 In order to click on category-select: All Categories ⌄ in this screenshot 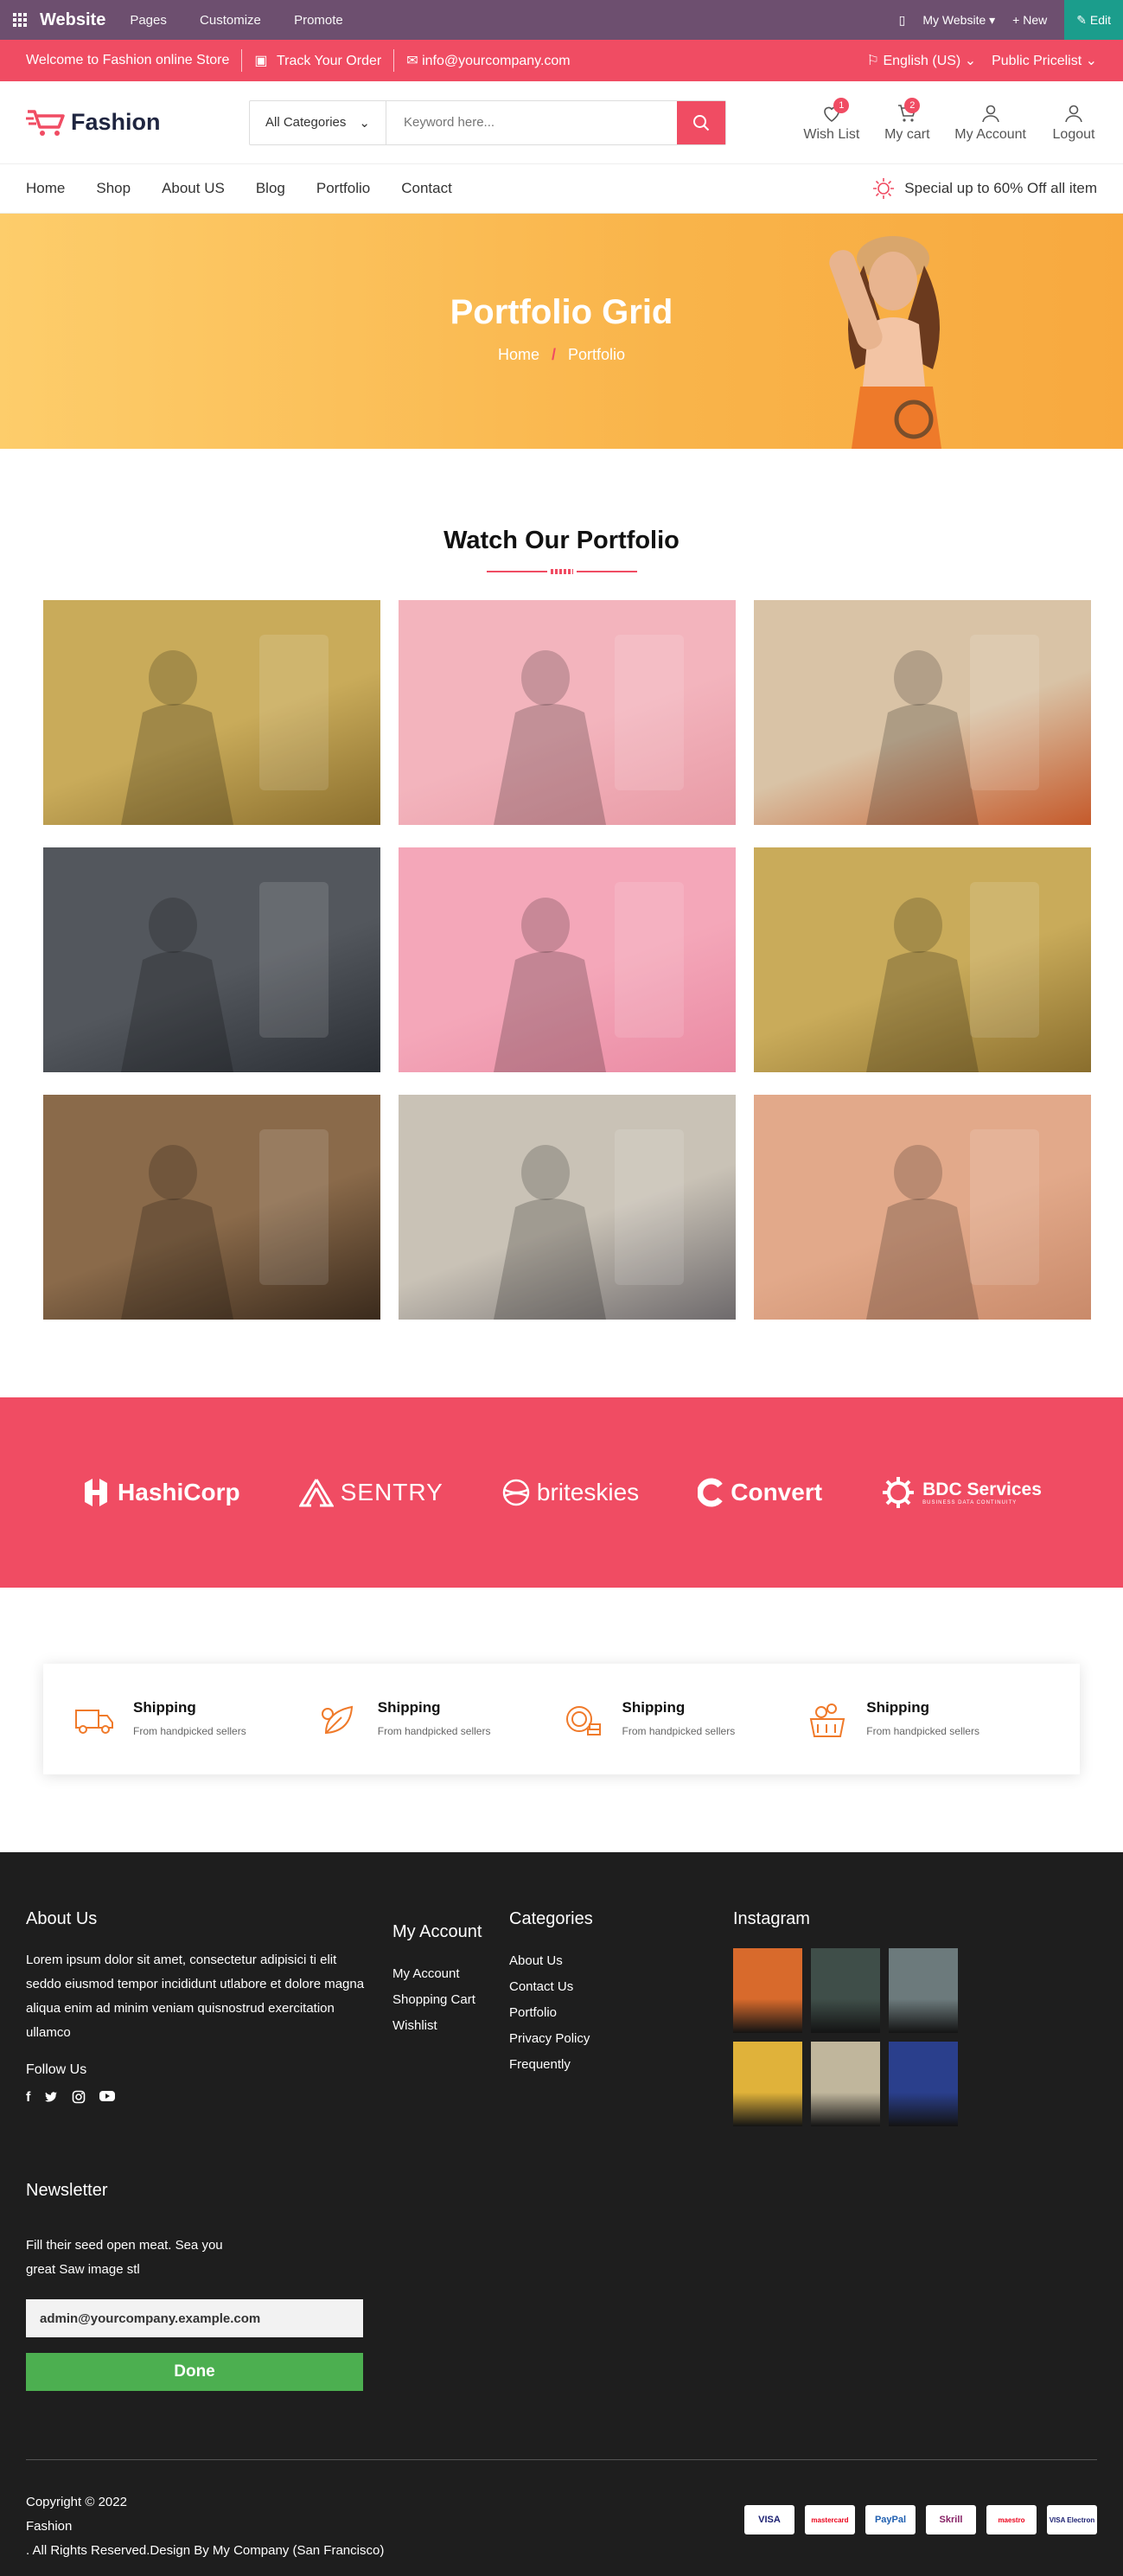, I will do `click(318, 122)`.